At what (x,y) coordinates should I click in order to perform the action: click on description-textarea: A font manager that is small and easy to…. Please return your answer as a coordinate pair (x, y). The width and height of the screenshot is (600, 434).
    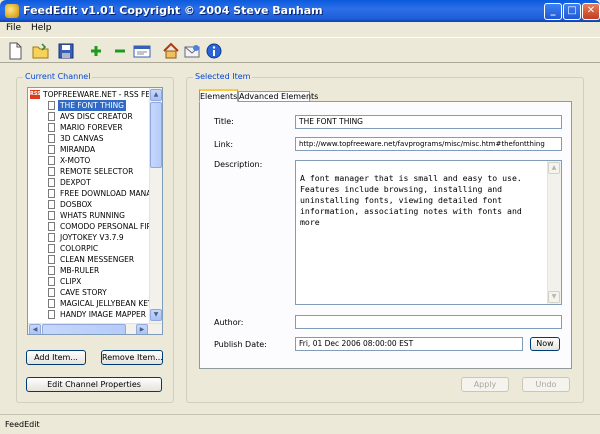
    Looking at the image, I should click on (428, 232).